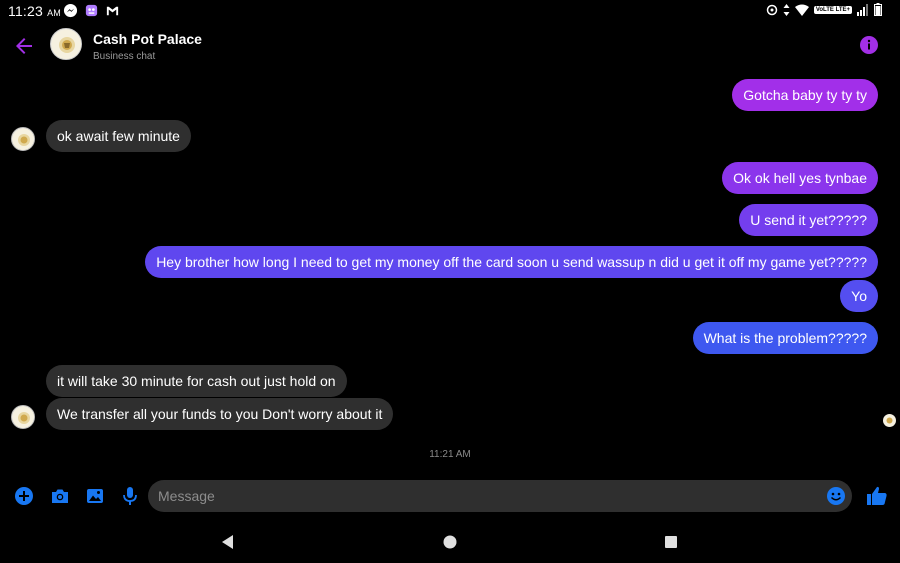 The image size is (900, 563). I want to click on system-navigation-bar, so click(450, 542).